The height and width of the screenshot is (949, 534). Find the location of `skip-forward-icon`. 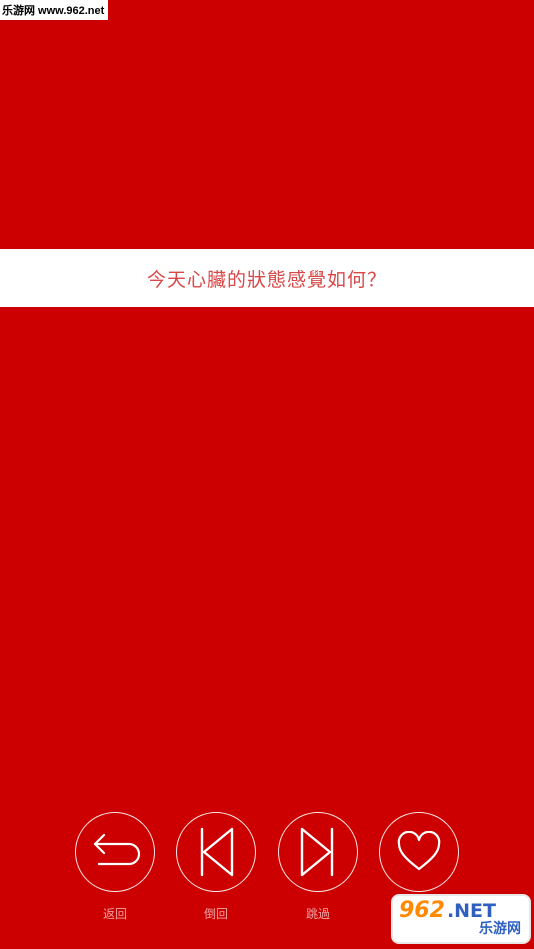

skip-forward-icon is located at coordinates (317, 852).